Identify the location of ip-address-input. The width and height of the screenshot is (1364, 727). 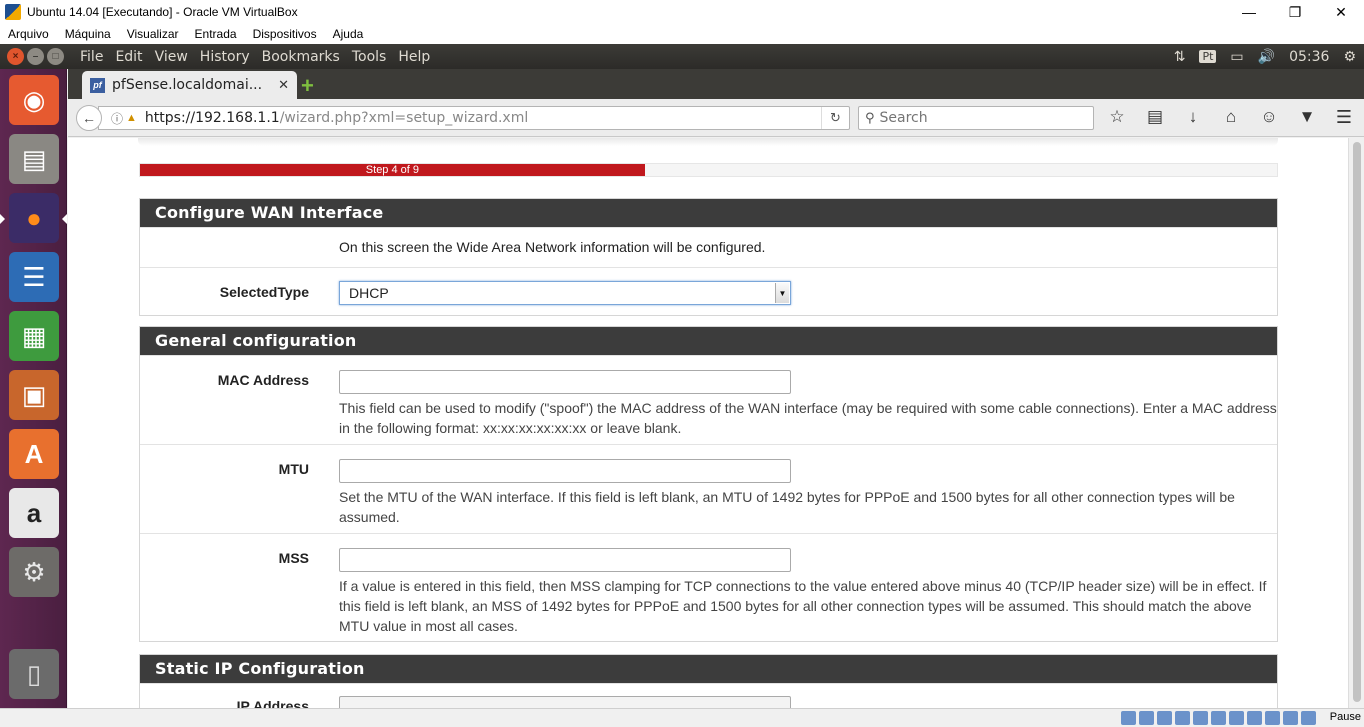
(565, 702).